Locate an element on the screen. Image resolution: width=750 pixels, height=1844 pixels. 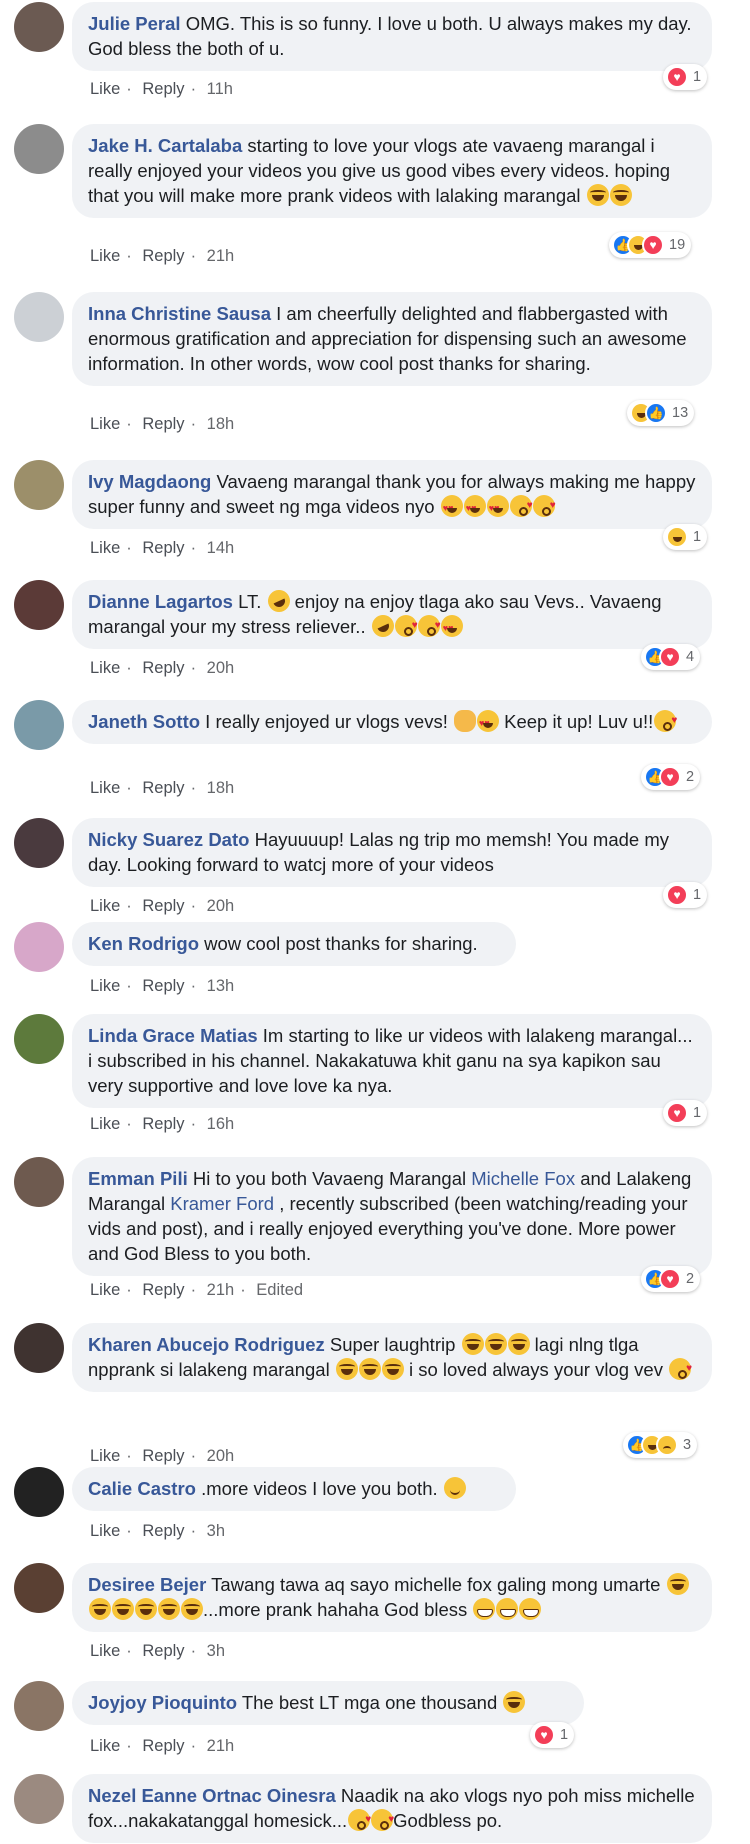
comment-actions: Like · Reply · 16h is located at coordinates (162, 1124).